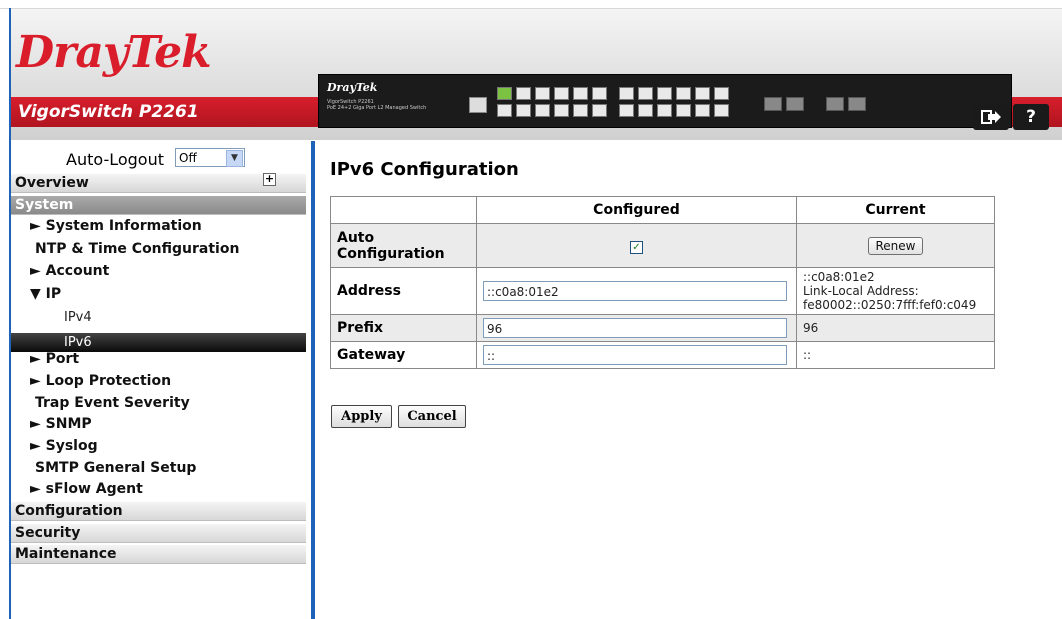 This screenshot has height=619, width=1062. I want to click on nav-security: Security, so click(158, 533).